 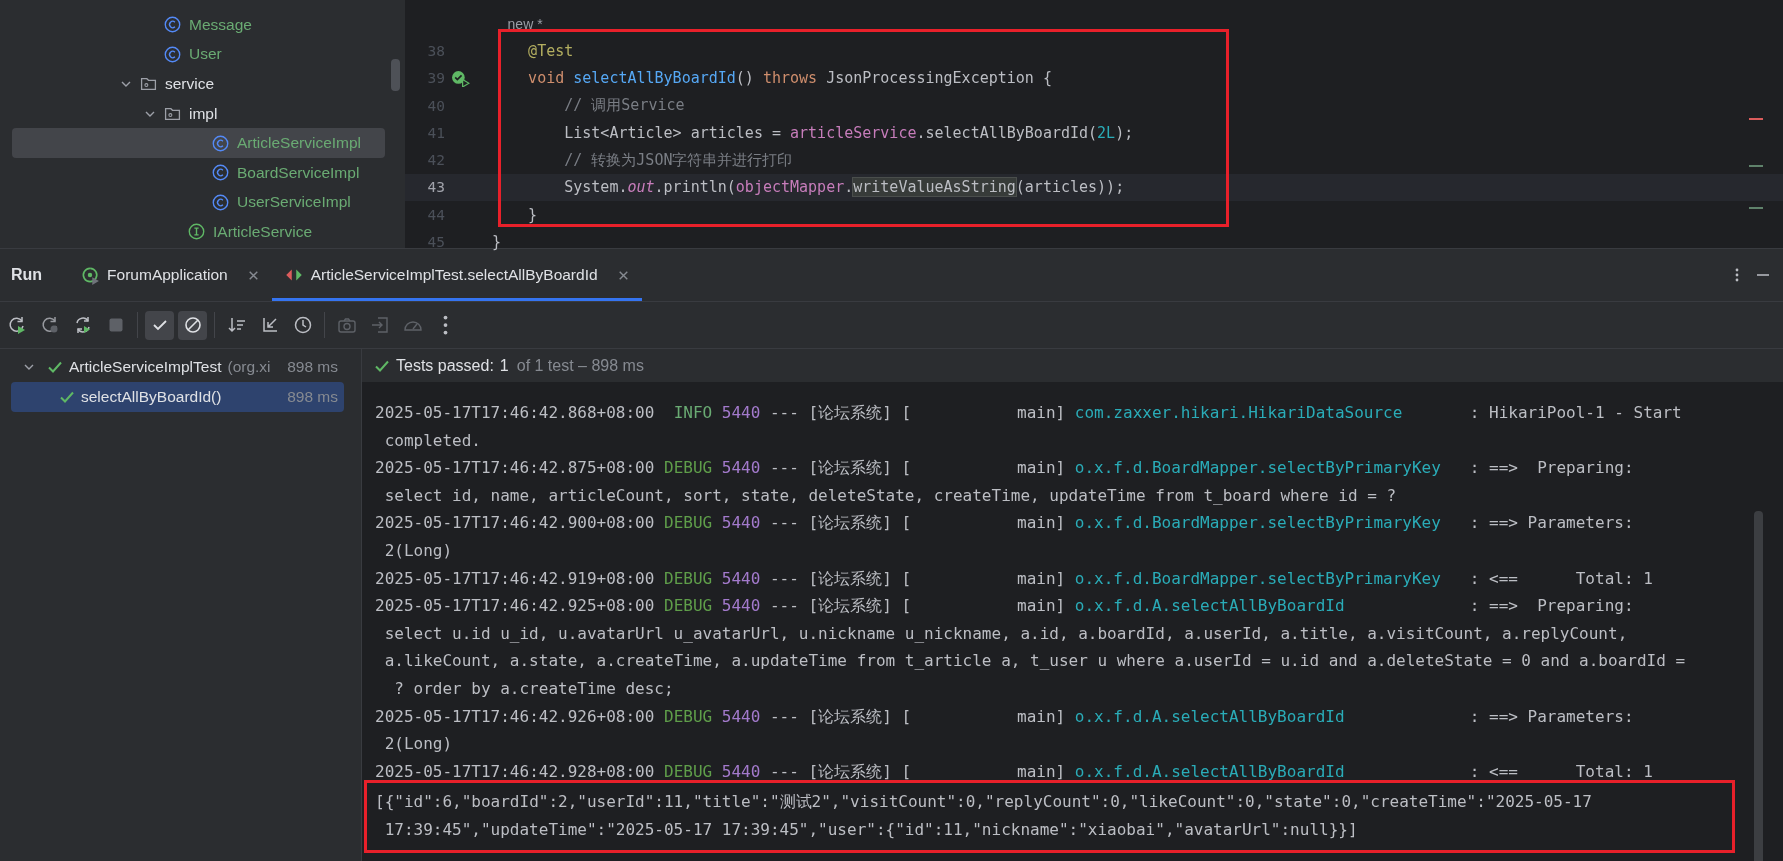 I want to click on more-icon, so click(x=445, y=325).